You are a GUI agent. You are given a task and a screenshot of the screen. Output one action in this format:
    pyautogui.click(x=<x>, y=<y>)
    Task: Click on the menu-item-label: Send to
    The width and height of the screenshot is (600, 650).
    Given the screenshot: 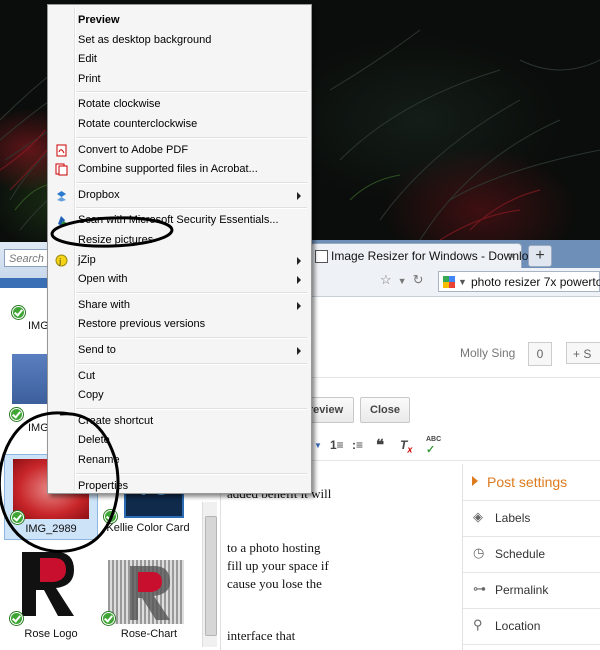 What is the action you would take?
    pyautogui.click(x=97, y=350)
    